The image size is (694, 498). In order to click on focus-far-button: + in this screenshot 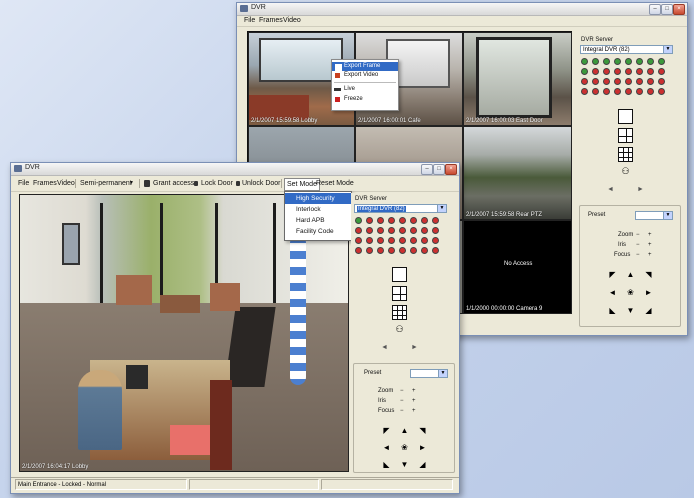, I will do `click(650, 255)`.